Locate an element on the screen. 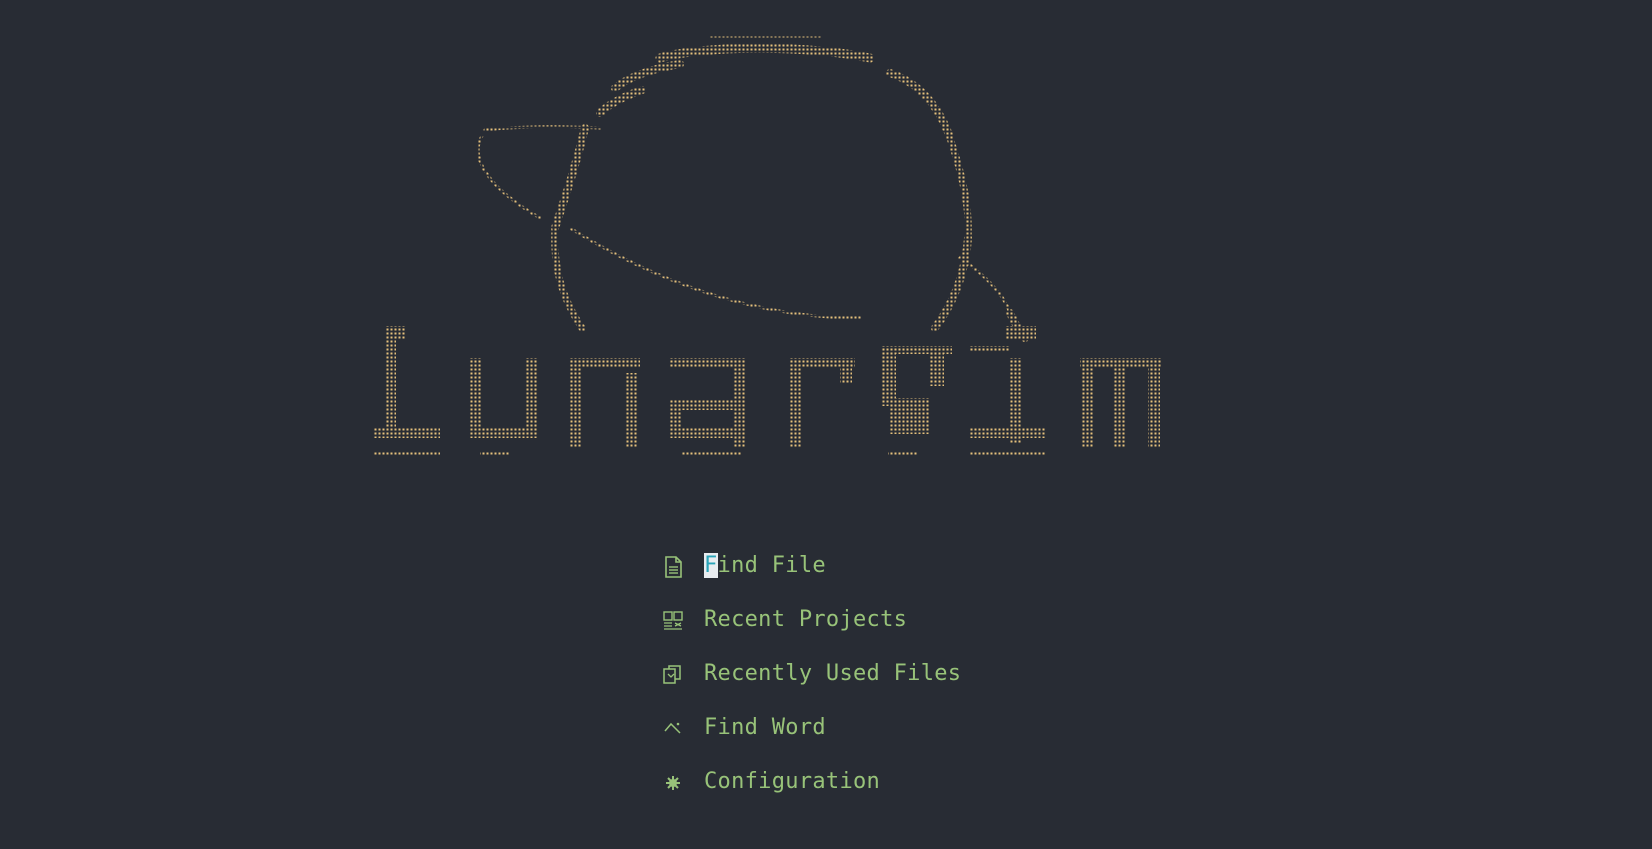 The image size is (1652, 849). recently-used-files-button: Recently Used Files is located at coordinates (910, 681).